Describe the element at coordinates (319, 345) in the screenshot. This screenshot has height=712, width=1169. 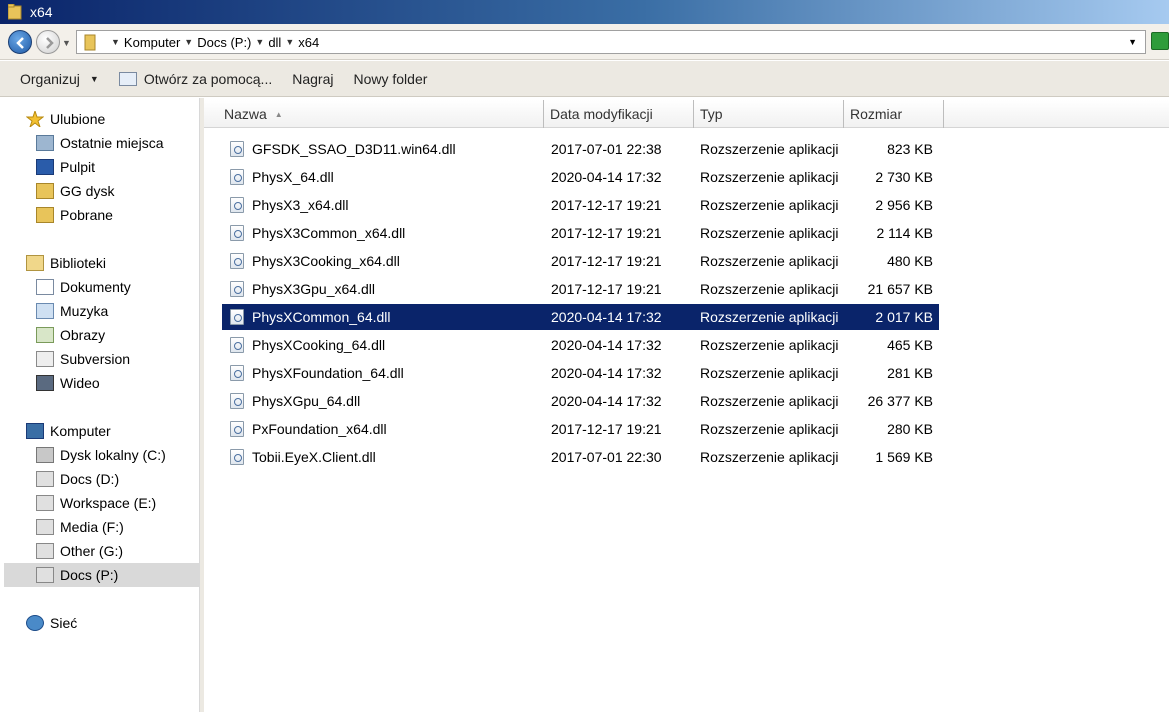
I see `file-name: PhysXCooking_64.dll` at that location.